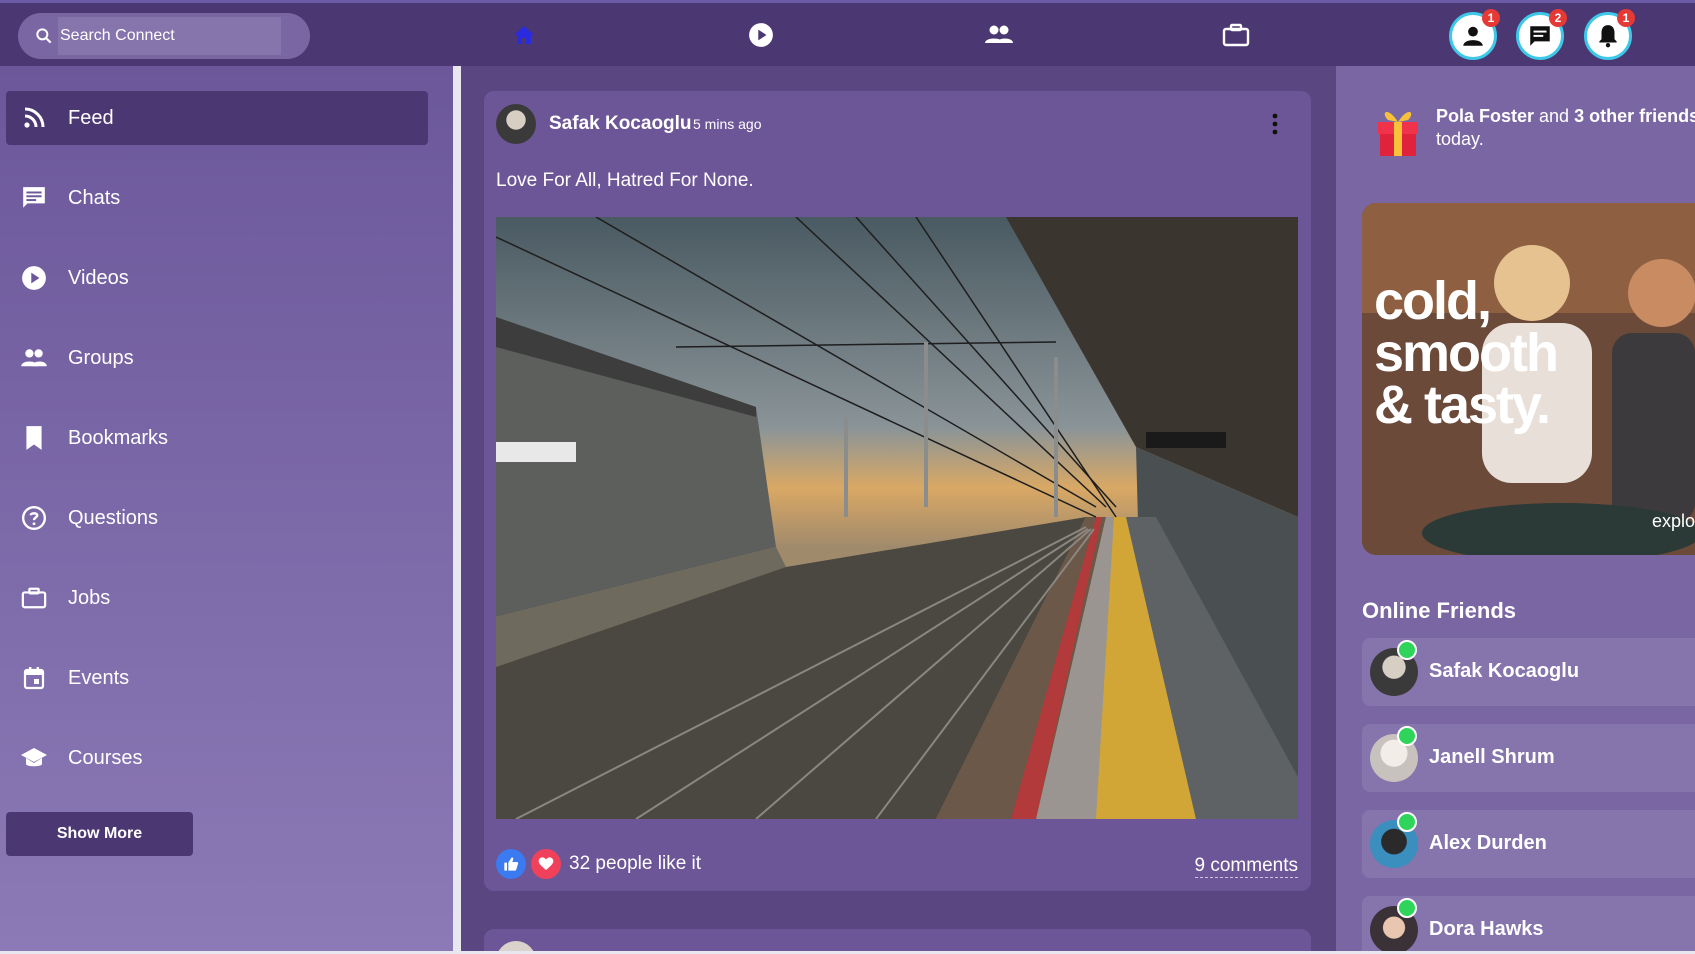 The image size is (1695, 954). I want to click on birthday-connector: and, so click(1554, 116).